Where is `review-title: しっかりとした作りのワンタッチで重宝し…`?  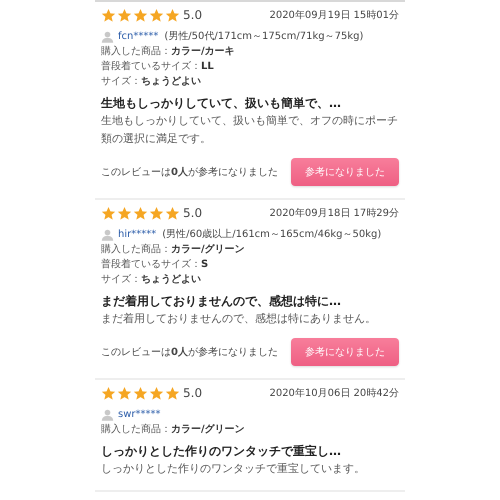 review-title: しっかりとした作りのワンタッチで重宝し… is located at coordinates (221, 451).